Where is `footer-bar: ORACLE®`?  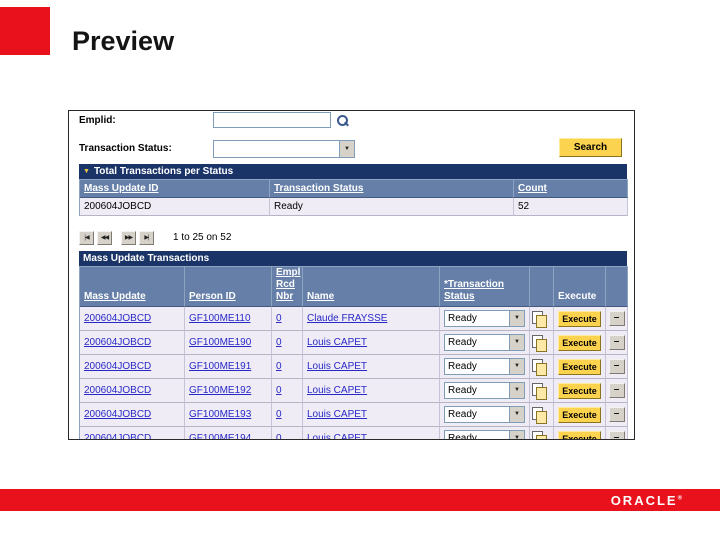 footer-bar: ORACLE® is located at coordinates (360, 500).